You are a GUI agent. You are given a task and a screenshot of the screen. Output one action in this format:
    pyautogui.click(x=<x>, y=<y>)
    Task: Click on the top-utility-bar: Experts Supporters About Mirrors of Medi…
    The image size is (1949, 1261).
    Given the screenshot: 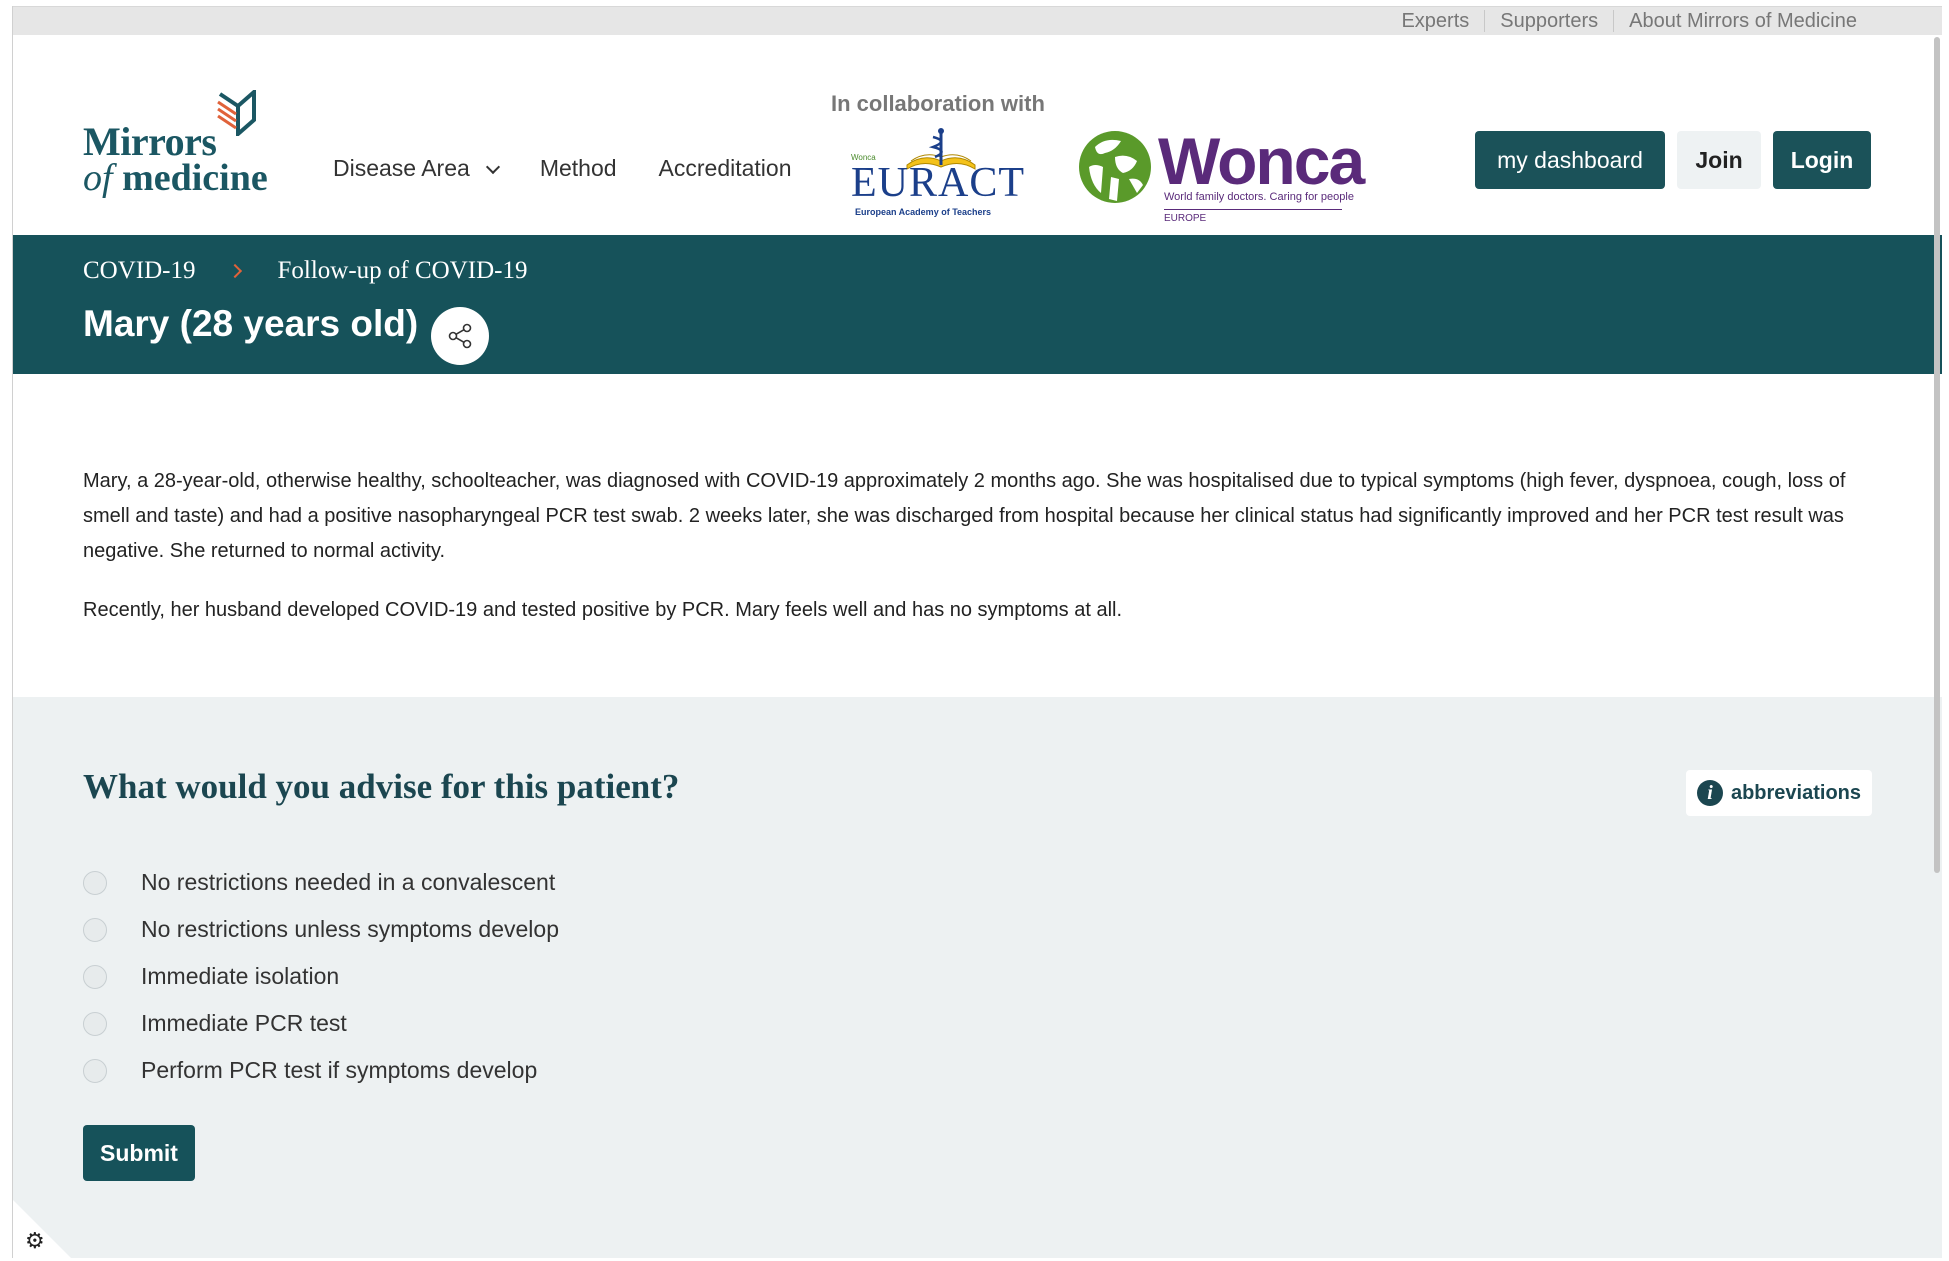 What is the action you would take?
    pyautogui.click(x=977, y=20)
    